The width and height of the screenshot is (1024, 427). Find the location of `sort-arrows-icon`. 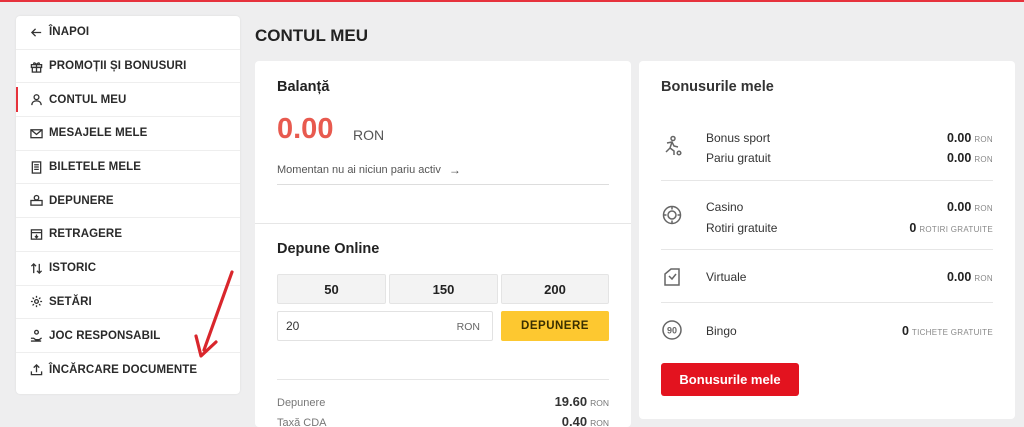

sort-arrows-icon is located at coordinates (36, 268).